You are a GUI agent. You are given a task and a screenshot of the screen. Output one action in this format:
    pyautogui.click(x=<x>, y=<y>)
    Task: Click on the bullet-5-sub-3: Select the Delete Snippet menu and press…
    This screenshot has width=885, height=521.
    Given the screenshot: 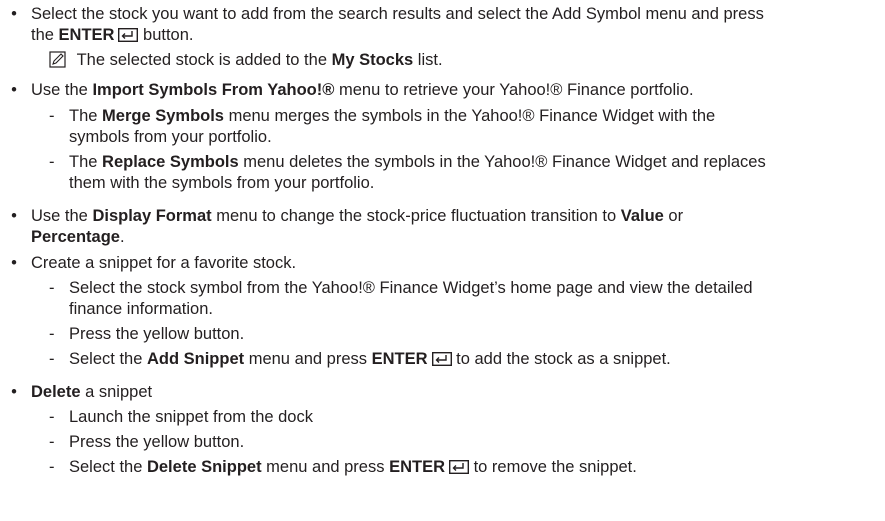 What is the action you would take?
    pyautogui.click(x=353, y=467)
    